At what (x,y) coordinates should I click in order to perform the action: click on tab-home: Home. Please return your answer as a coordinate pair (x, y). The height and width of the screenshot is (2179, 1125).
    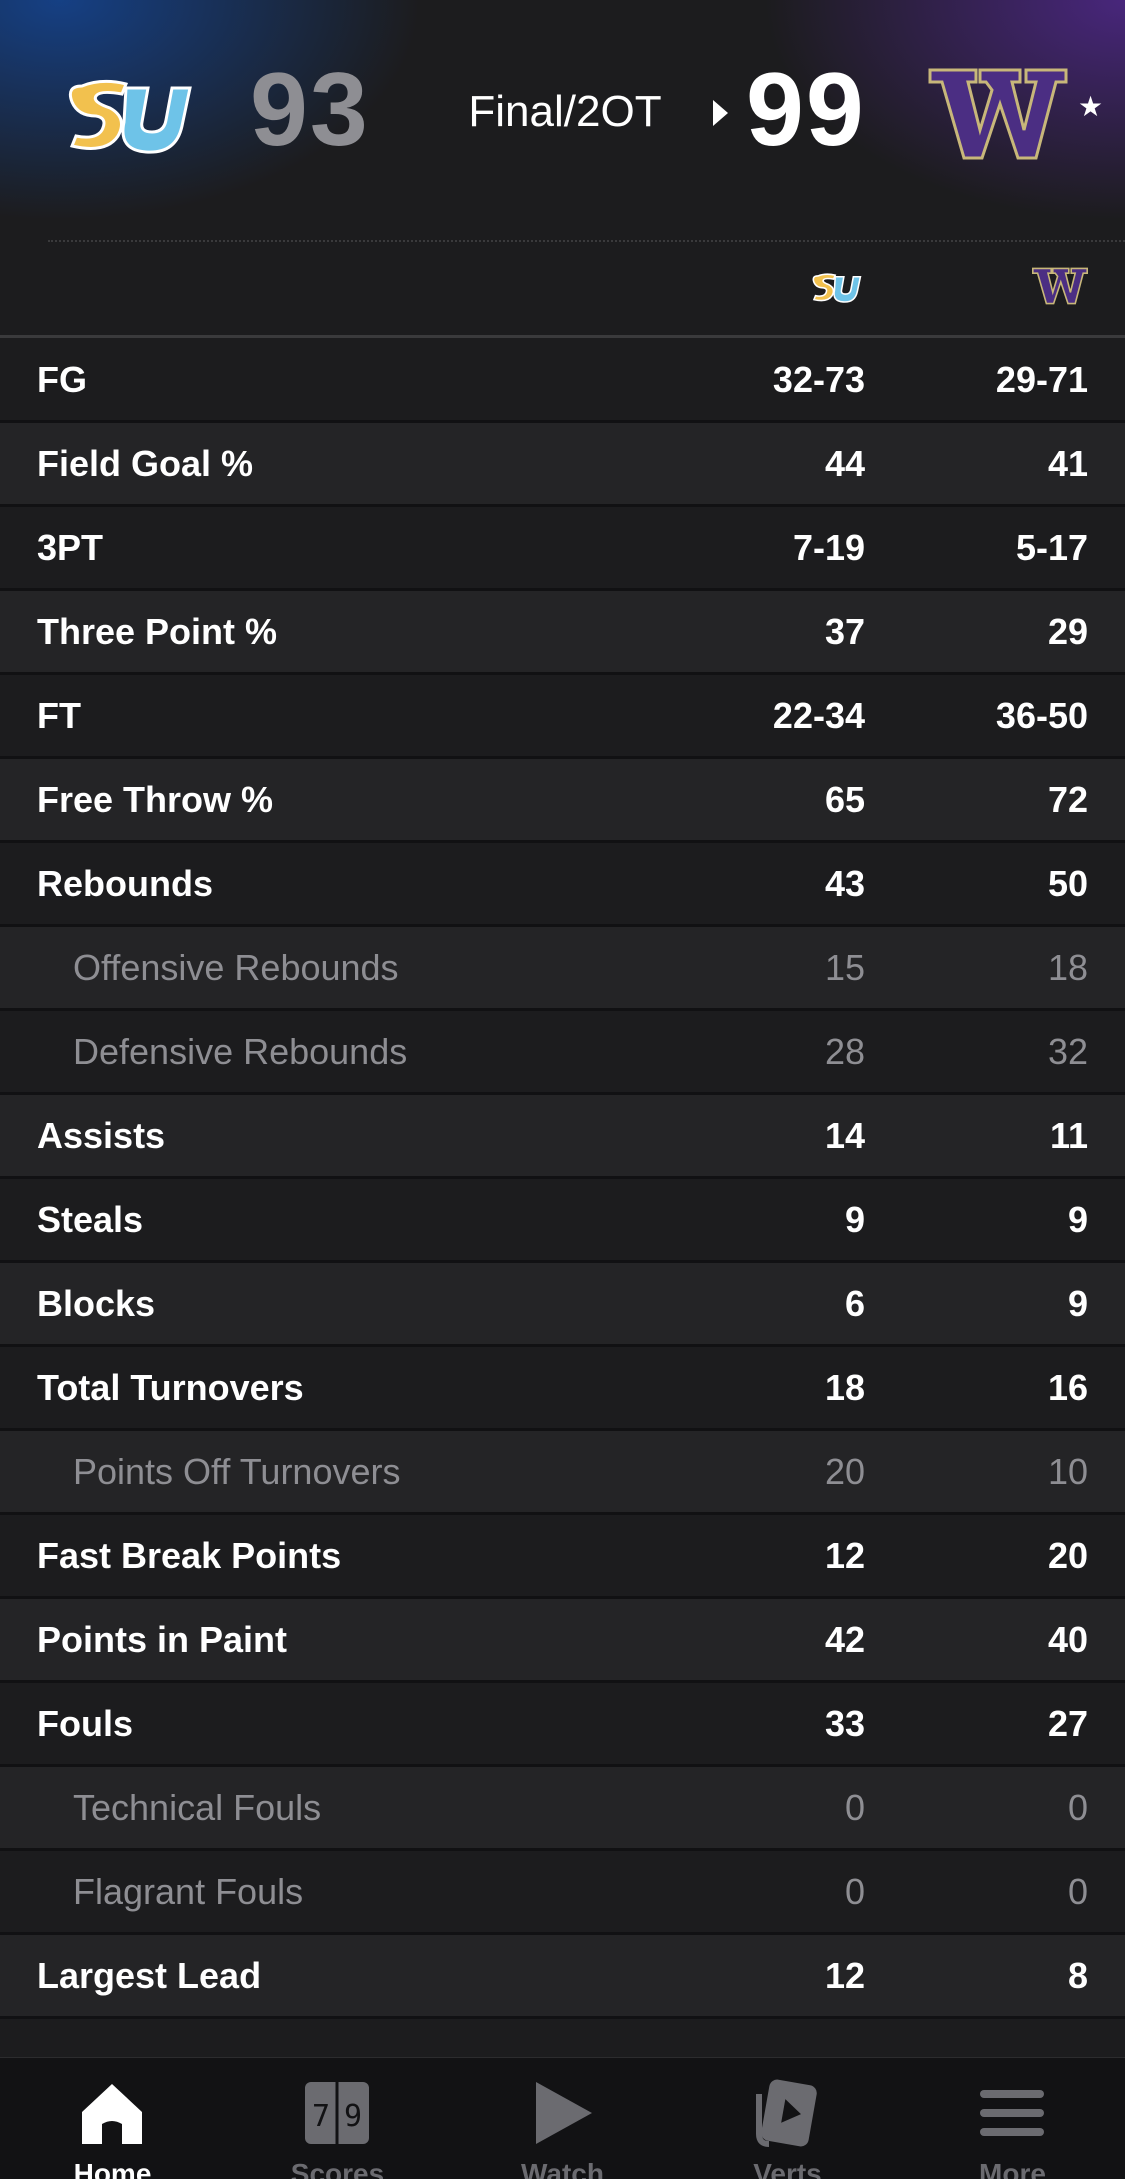
    Looking at the image, I should click on (112, 2118).